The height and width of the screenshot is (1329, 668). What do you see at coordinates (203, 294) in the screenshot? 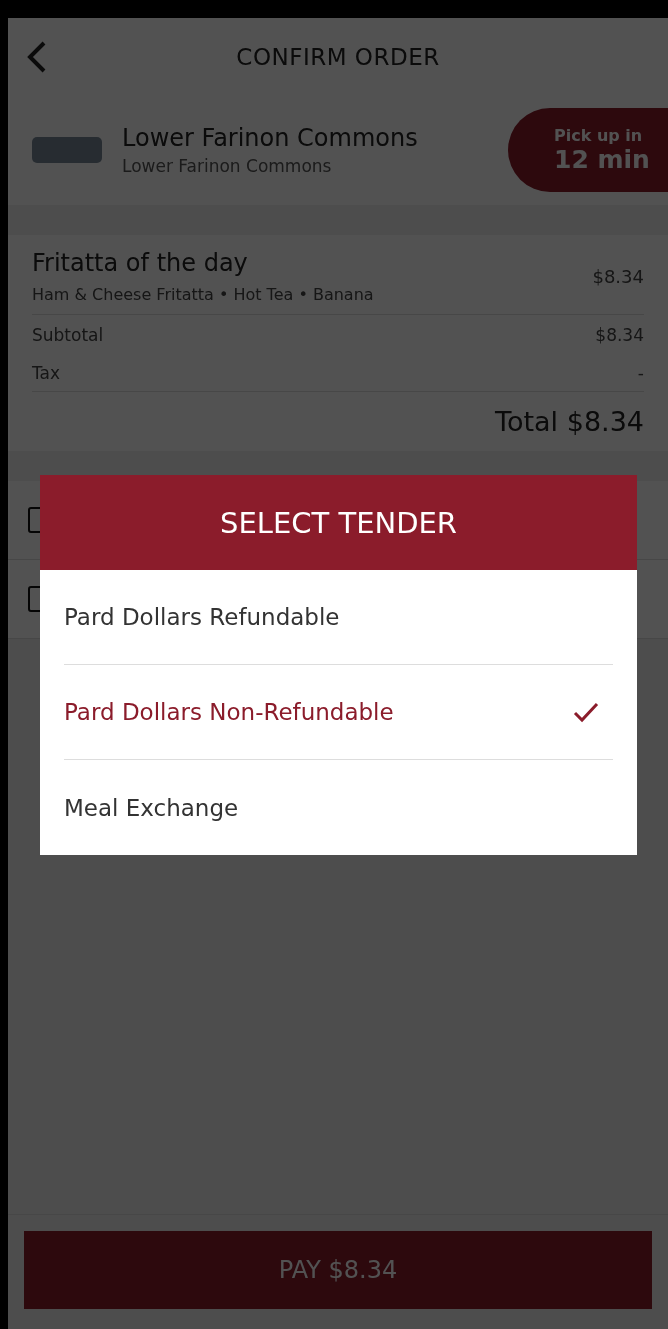
I see `item-details: Ham & Cheese Fritatta • Hot Tea • Banana` at bounding box center [203, 294].